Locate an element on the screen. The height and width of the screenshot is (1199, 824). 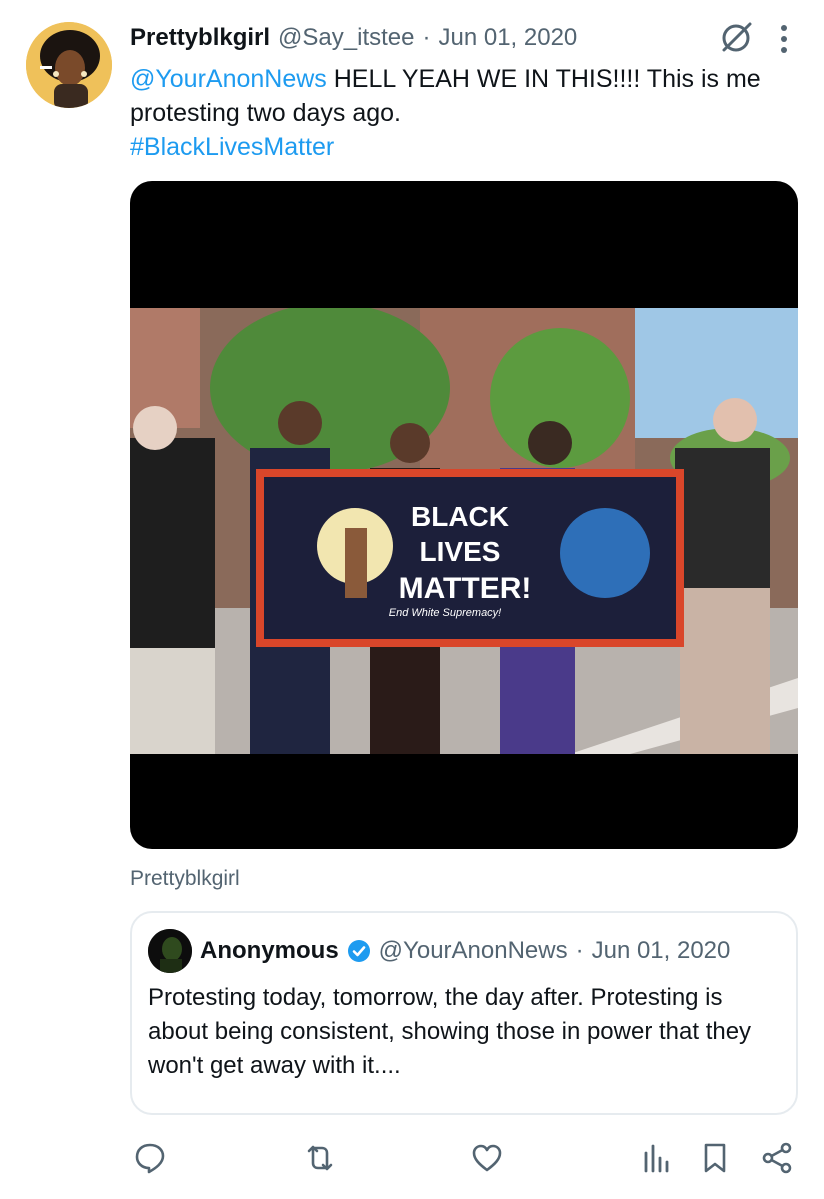
views-icon is located at coordinates (656, 1158).